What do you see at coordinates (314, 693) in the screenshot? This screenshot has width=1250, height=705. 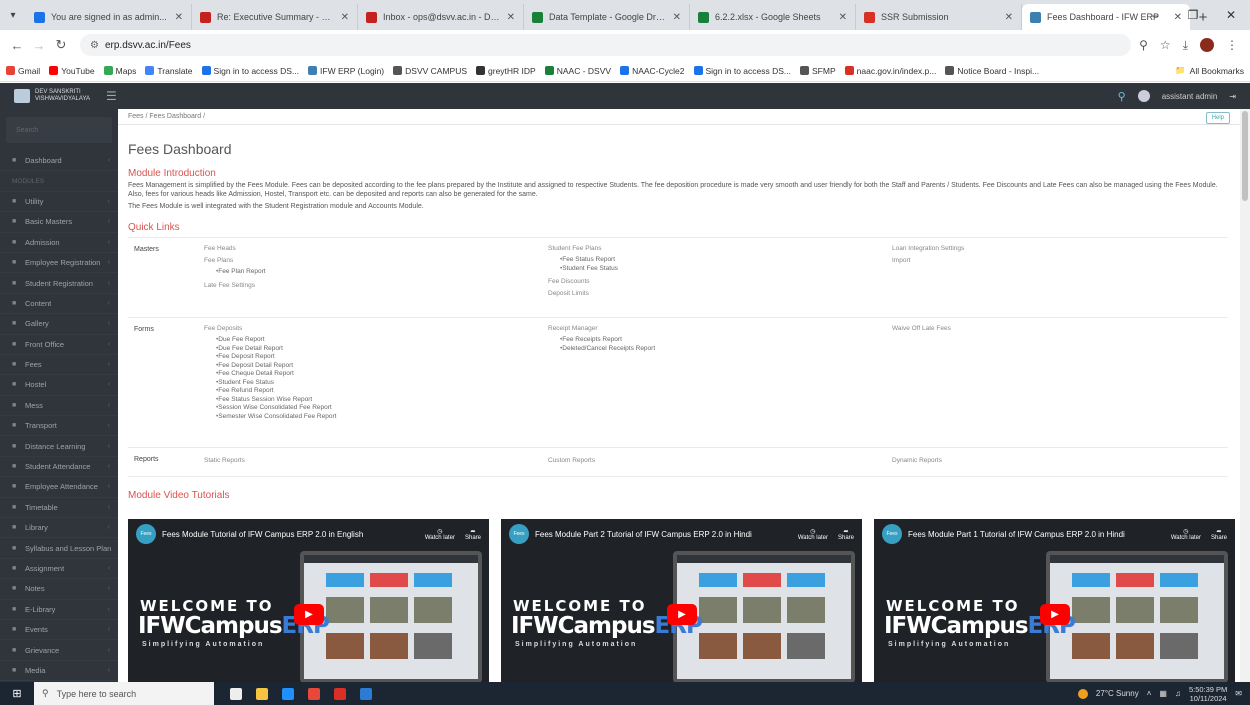 I see `chrome-icon` at bounding box center [314, 693].